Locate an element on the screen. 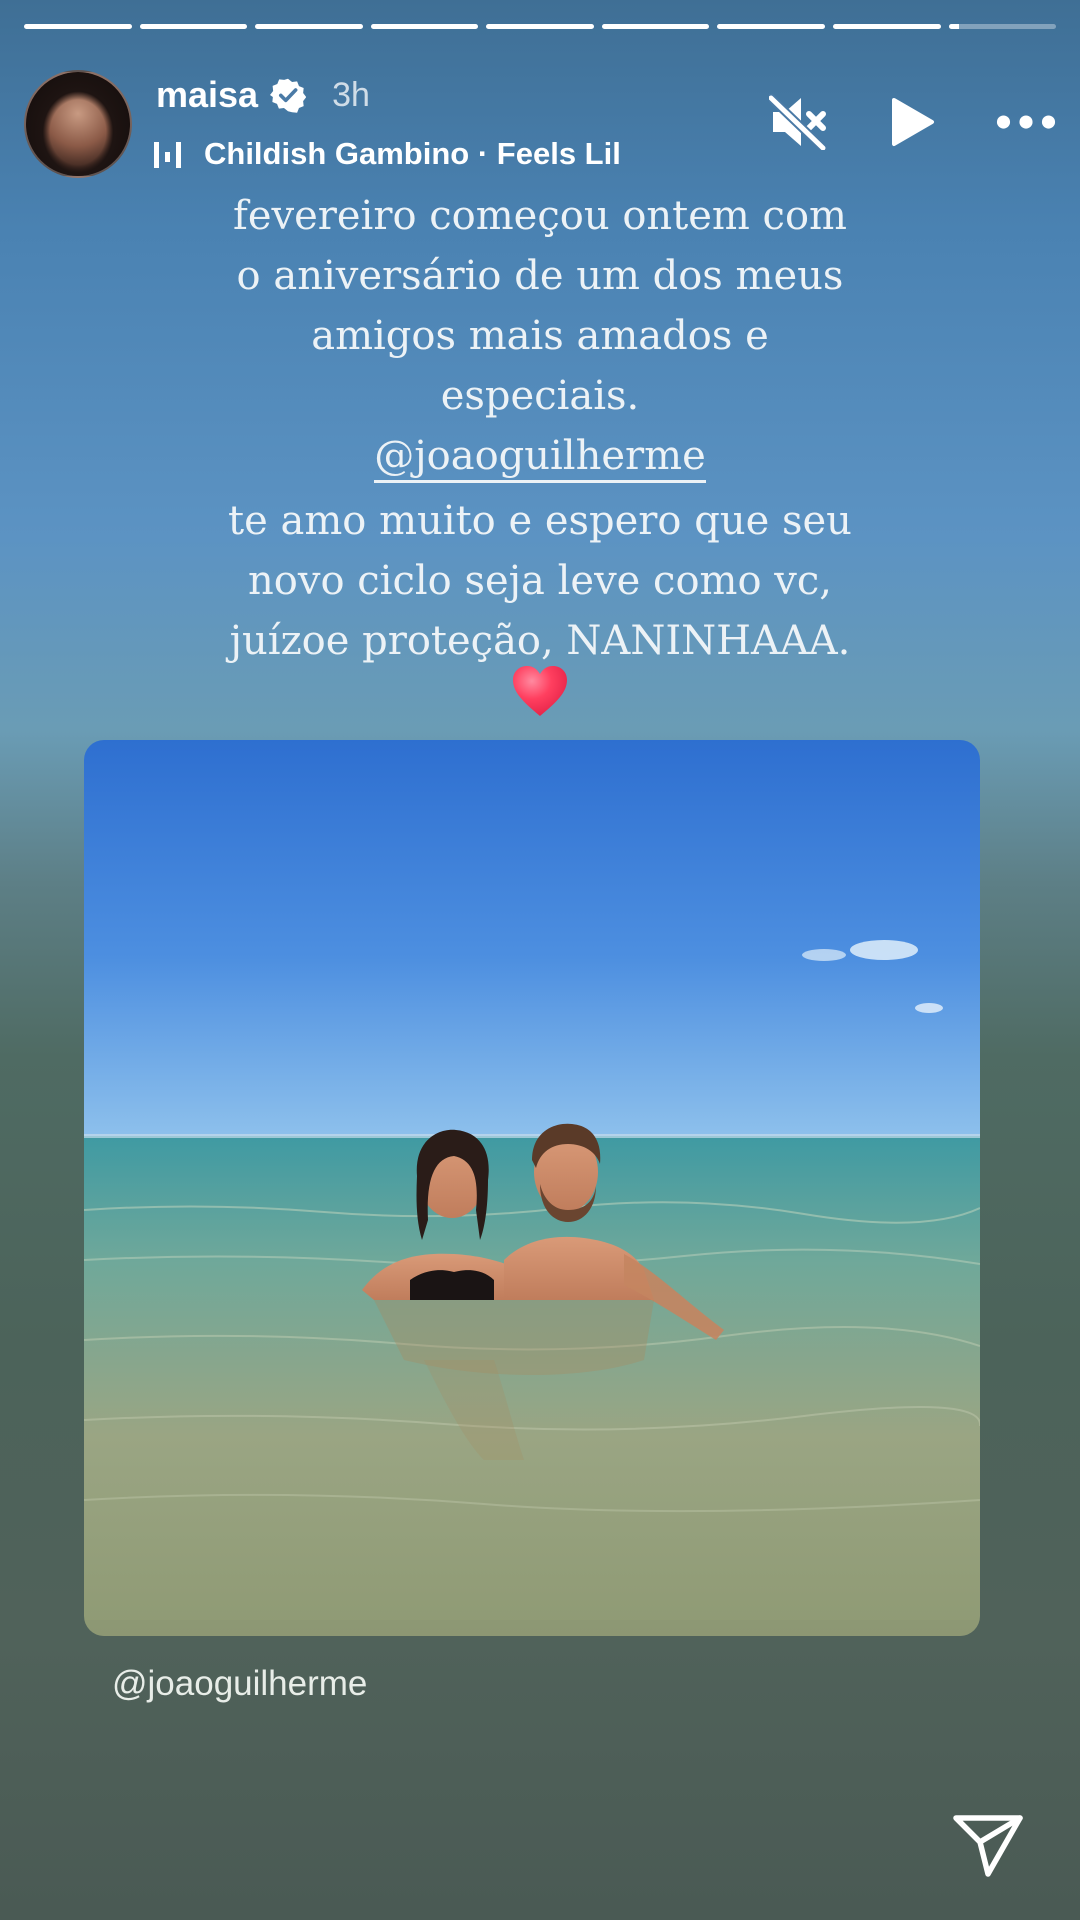  caption-mention-line: @joaoguilherme is located at coordinates (540, 458).